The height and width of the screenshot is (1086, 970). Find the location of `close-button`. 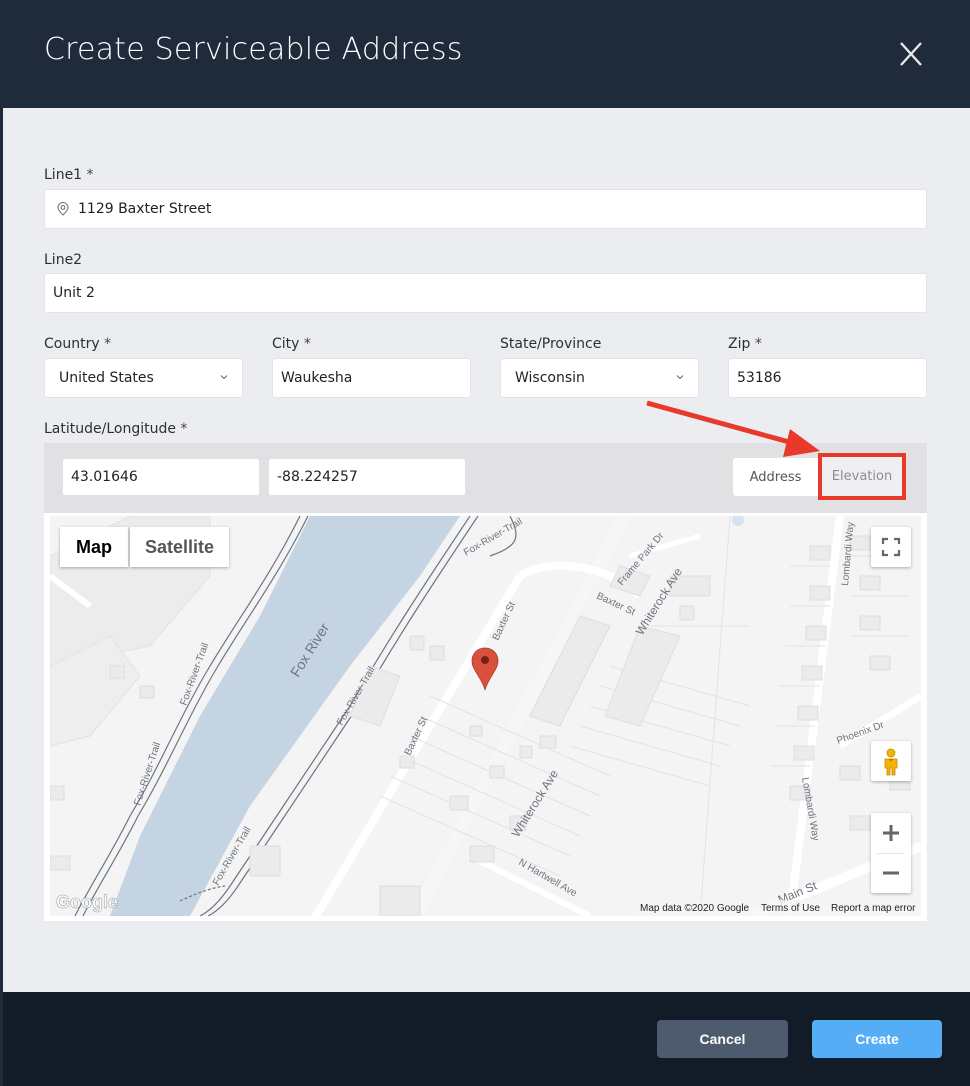

close-button is located at coordinates (911, 54).